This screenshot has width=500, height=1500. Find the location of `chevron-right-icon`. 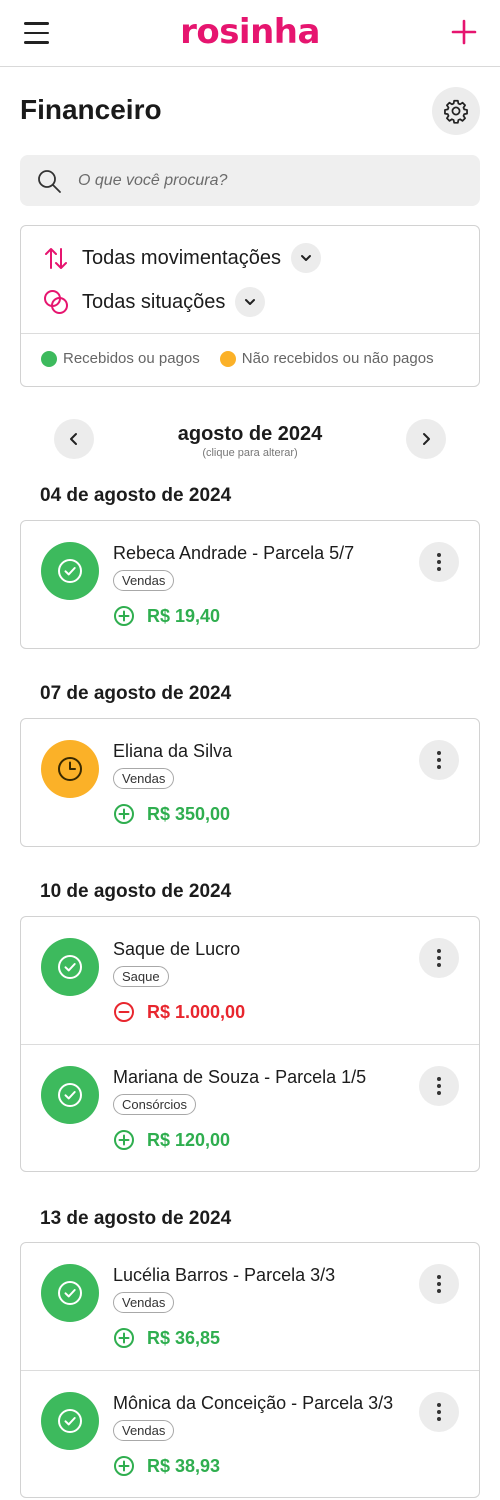

chevron-right-icon is located at coordinates (426, 439).